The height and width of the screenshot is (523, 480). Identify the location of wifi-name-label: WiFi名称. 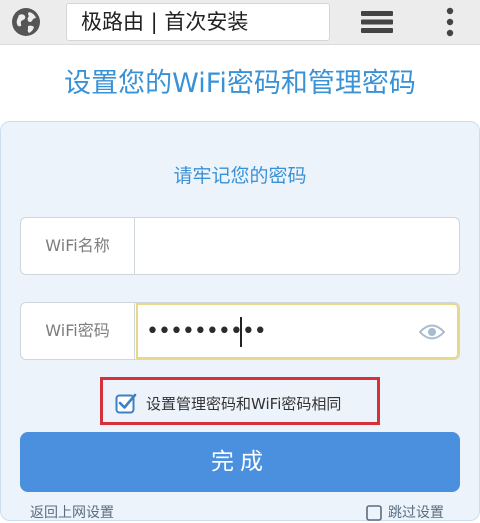
(78, 246).